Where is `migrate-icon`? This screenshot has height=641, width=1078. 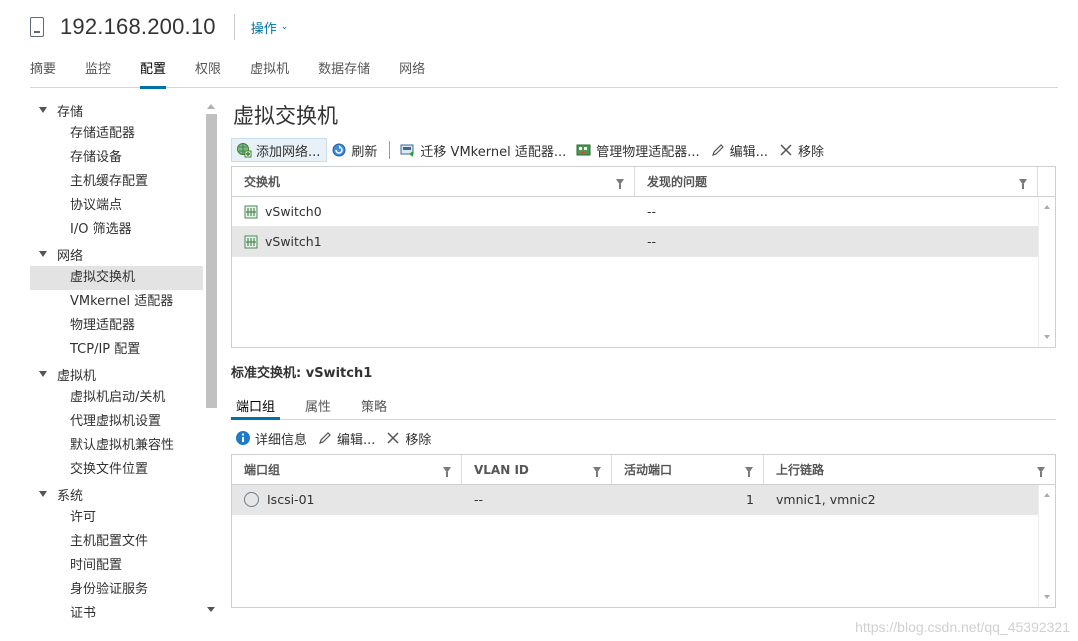
migrate-icon is located at coordinates (407, 150).